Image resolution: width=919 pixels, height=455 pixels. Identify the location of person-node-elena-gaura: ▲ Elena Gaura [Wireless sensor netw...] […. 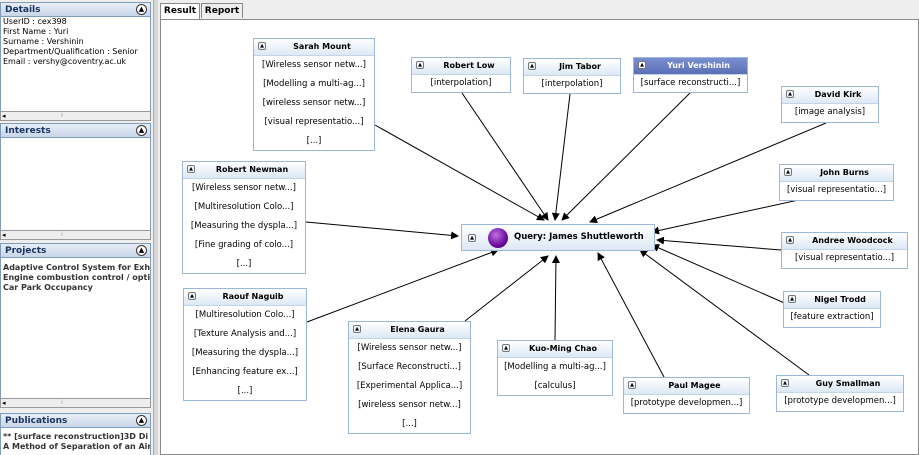
(409, 377).